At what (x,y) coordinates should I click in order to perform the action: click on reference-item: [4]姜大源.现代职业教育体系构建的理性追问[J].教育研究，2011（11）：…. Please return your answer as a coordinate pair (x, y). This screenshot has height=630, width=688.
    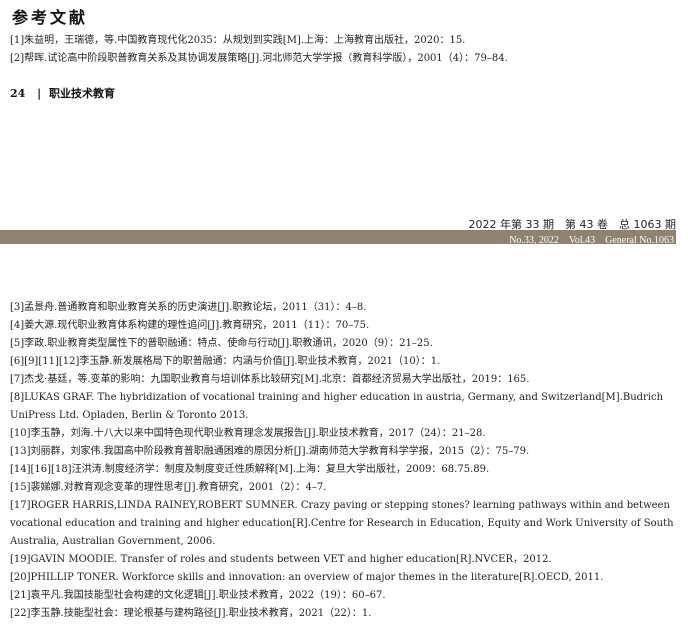
    Looking at the image, I should click on (190, 325).